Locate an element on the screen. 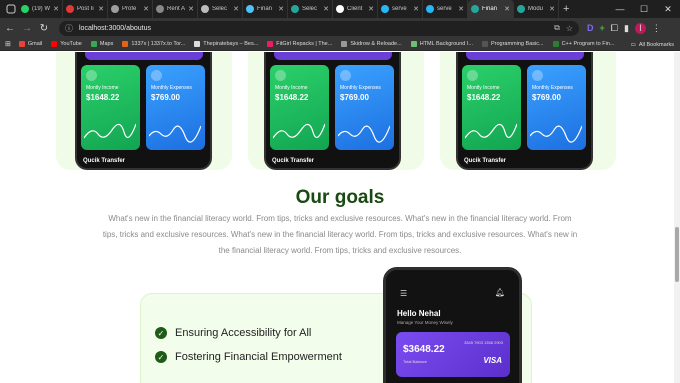 The height and width of the screenshot is (383, 680). browser-tab: Client ✕ is located at coordinates (355, 9).